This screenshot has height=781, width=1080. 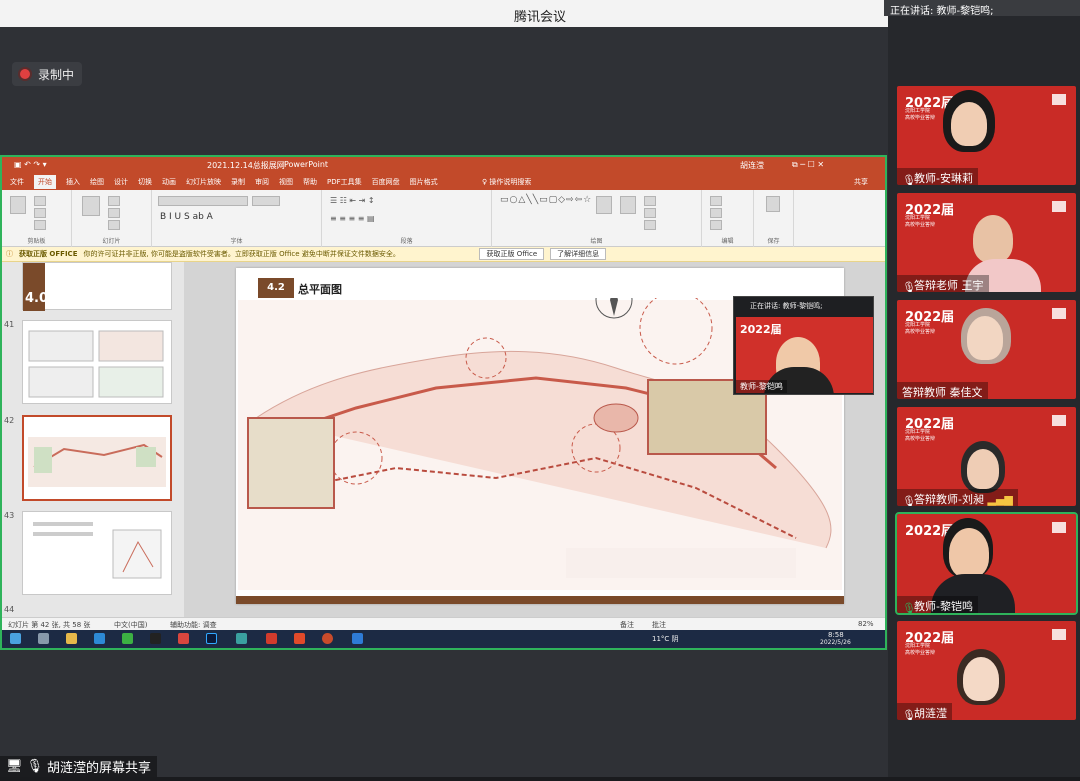 What do you see at coordinates (43, 638) in the screenshot?
I see `search-icon` at bounding box center [43, 638].